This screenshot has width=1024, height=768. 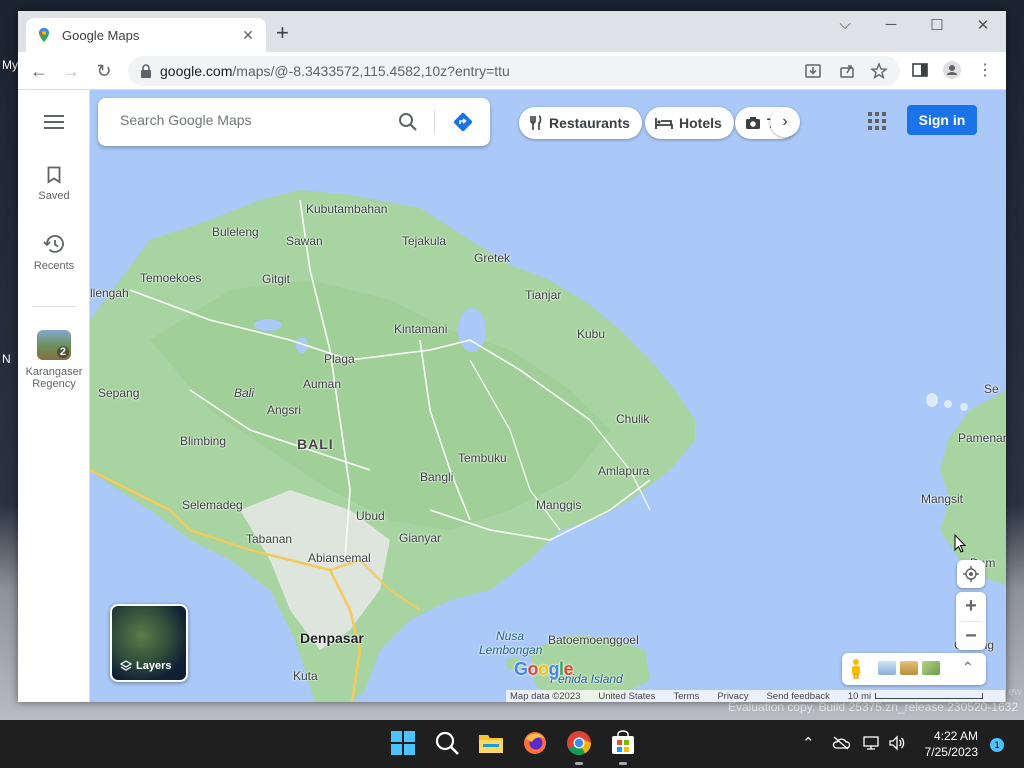 What do you see at coordinates (579, 743) in the screenshot?
I see `chrome-icon` at bounding box center [579, 743].